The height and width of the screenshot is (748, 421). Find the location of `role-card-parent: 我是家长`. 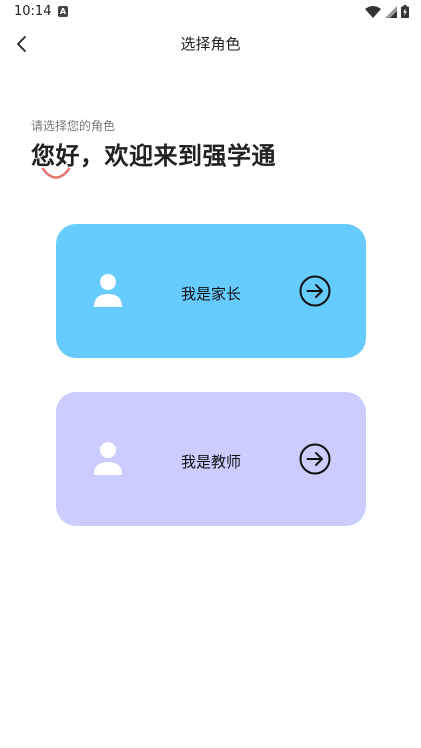

role-card-parent: 我是家长 is located at coordinates (211, 291).